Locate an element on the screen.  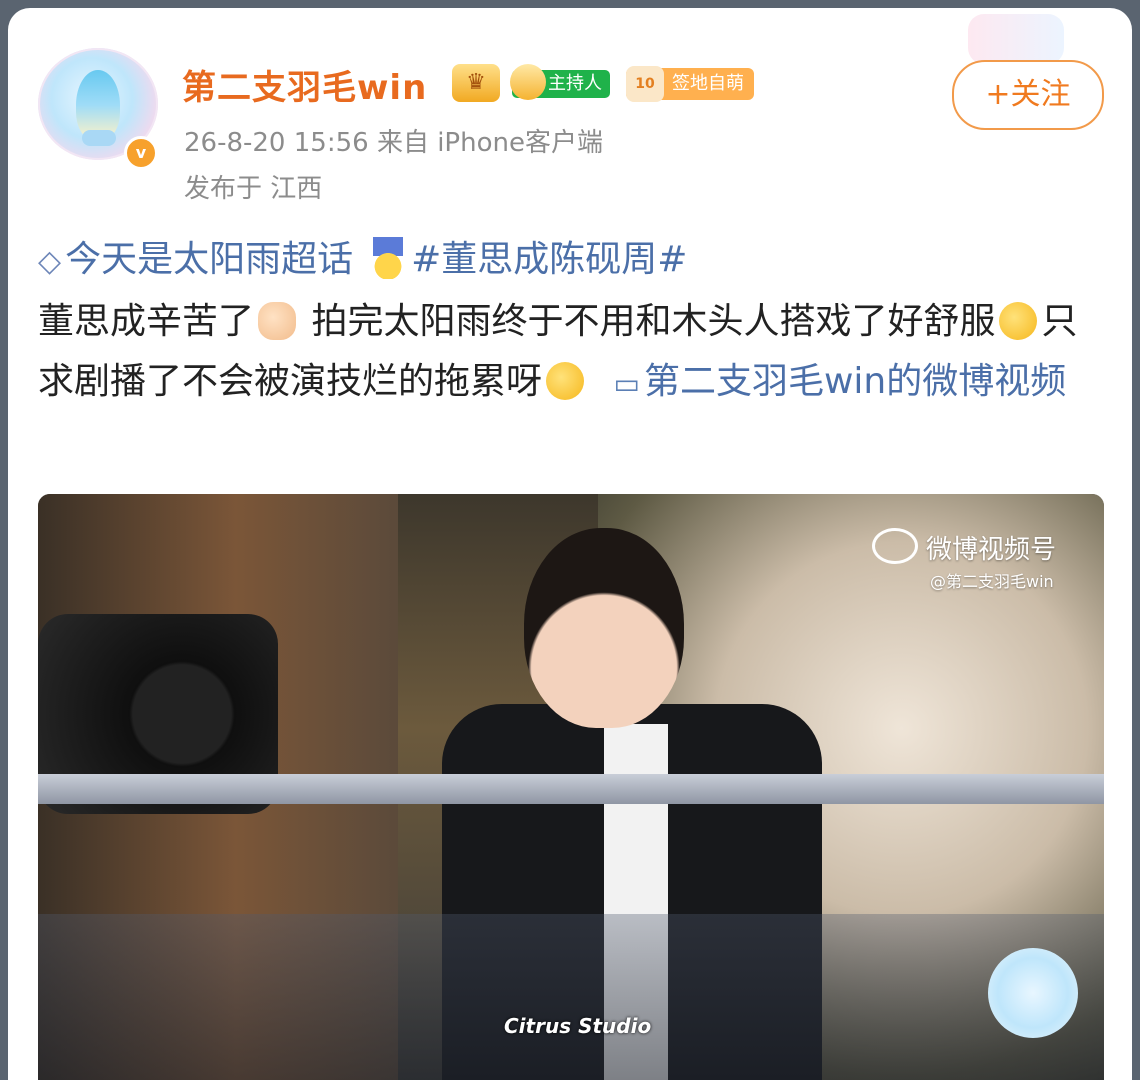
sign-badge: 10 签地自萌 is located at coordinates (690, 84).